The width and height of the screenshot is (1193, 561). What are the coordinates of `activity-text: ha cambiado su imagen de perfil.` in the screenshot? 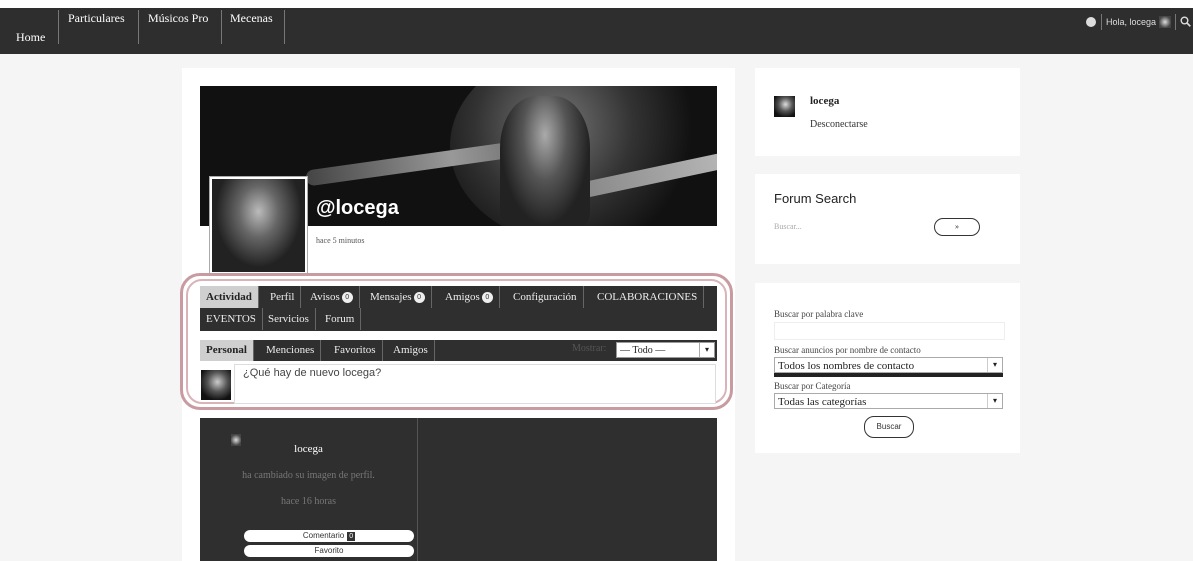 It's located at (308, 475).